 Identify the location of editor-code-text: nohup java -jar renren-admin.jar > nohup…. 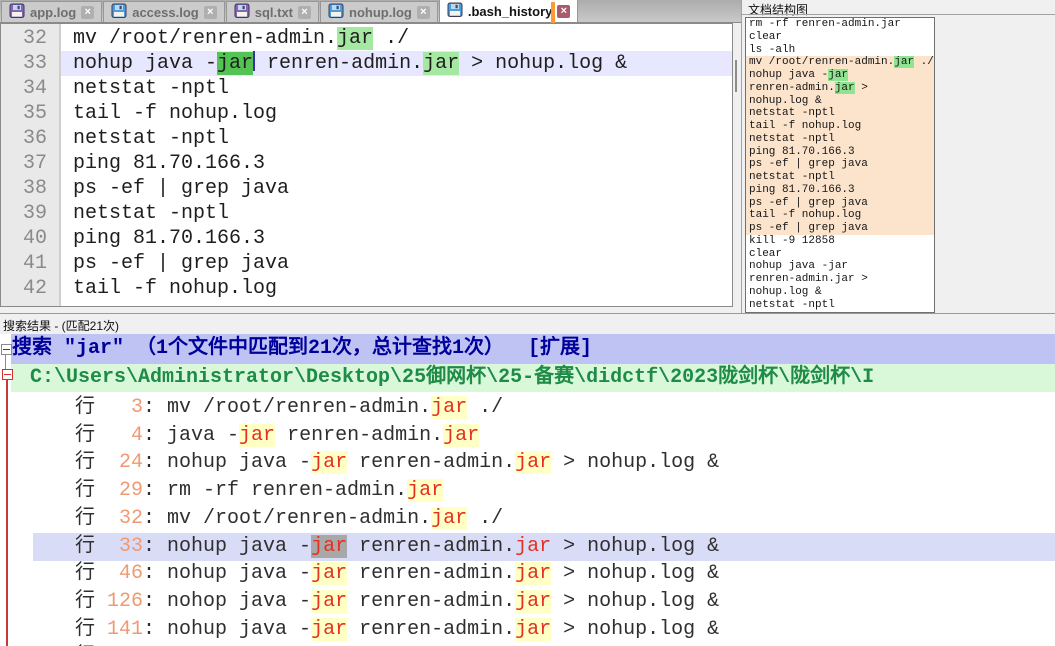
(350, 63).